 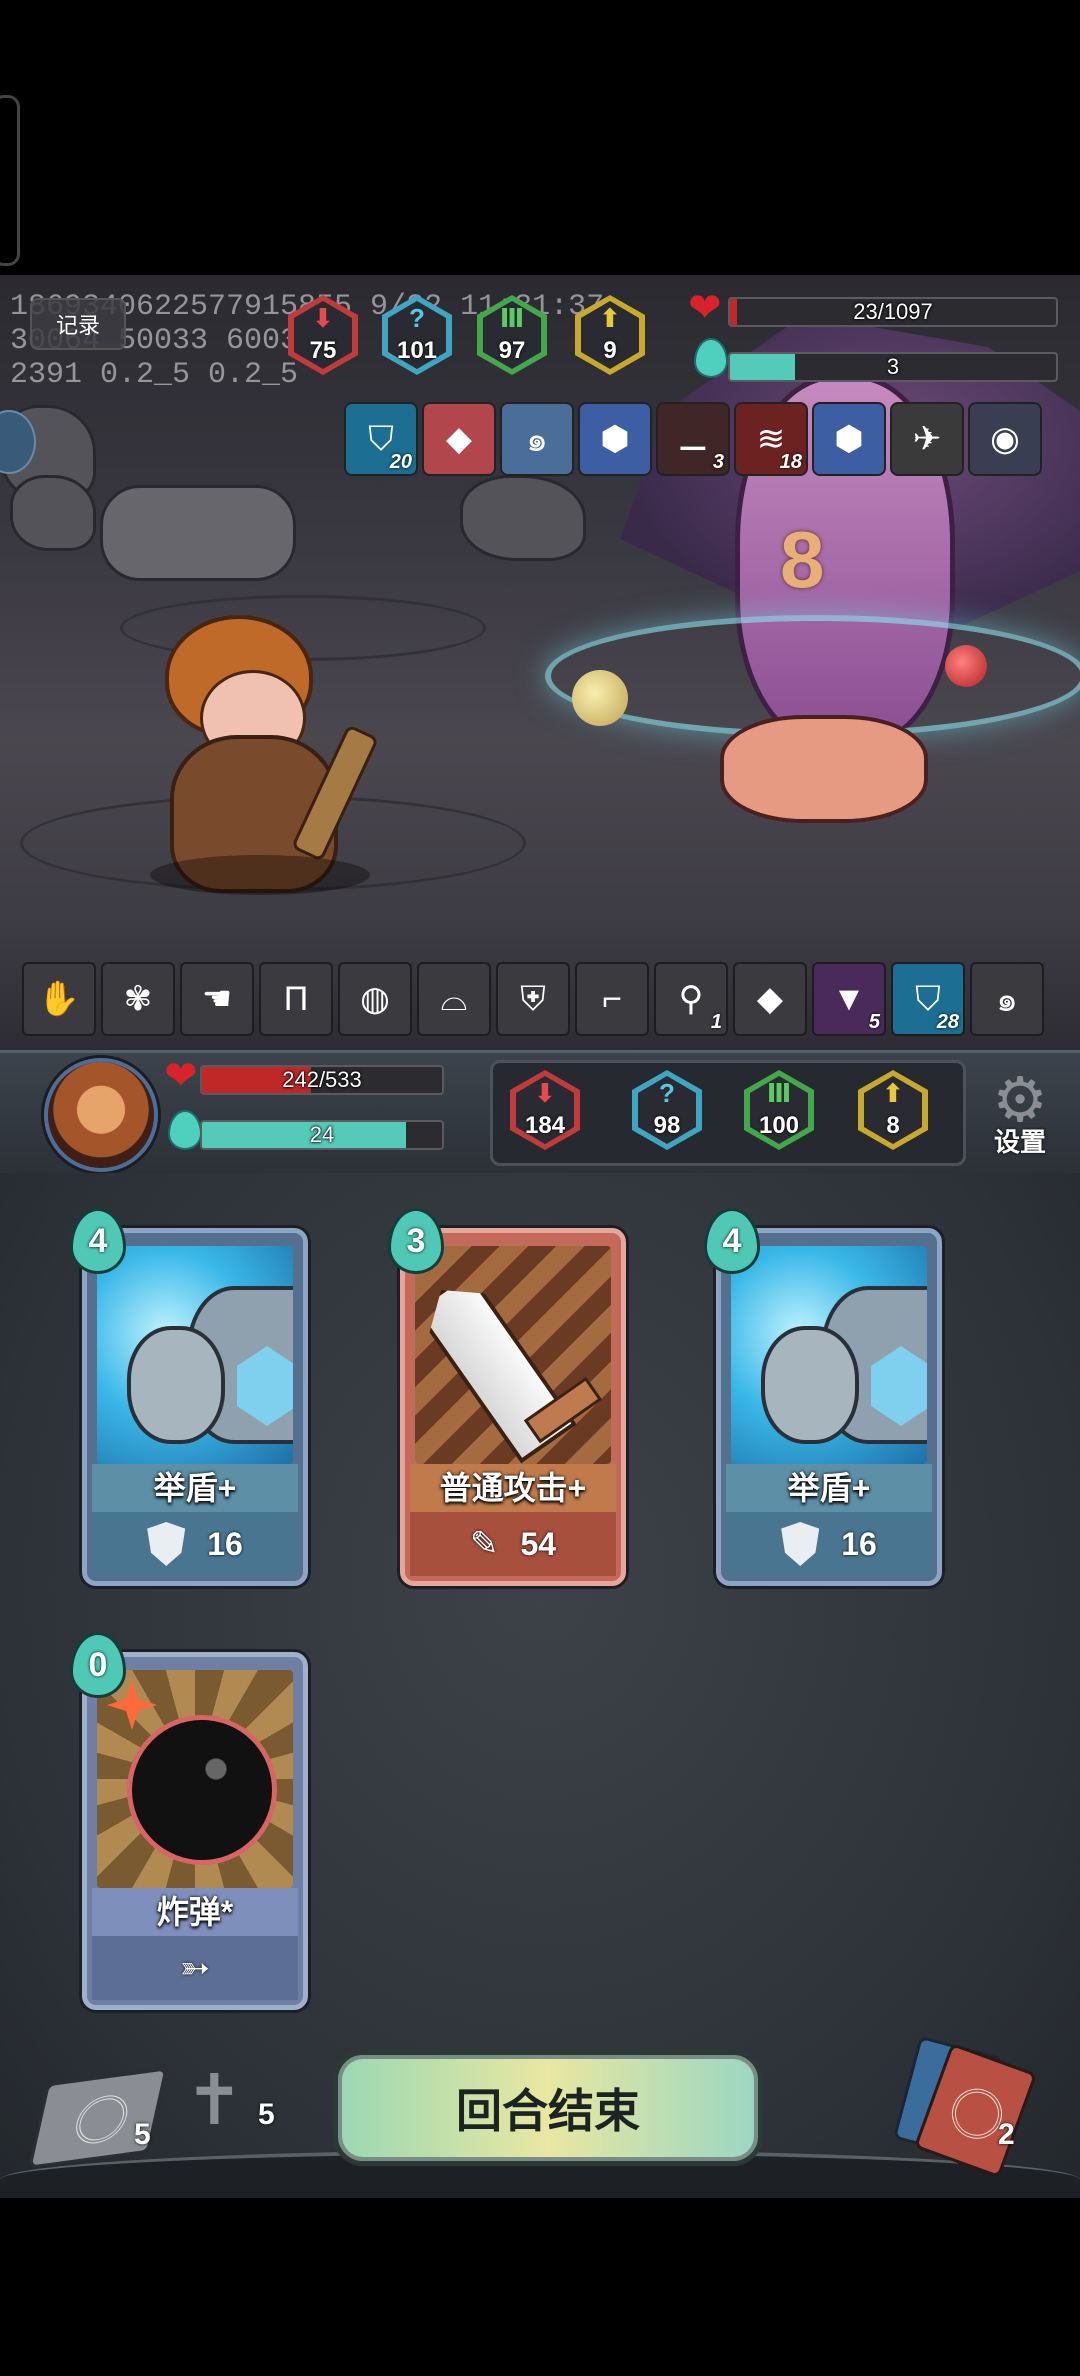 I want to click on planet-icon: ◉, so click(x=1005, y=439).